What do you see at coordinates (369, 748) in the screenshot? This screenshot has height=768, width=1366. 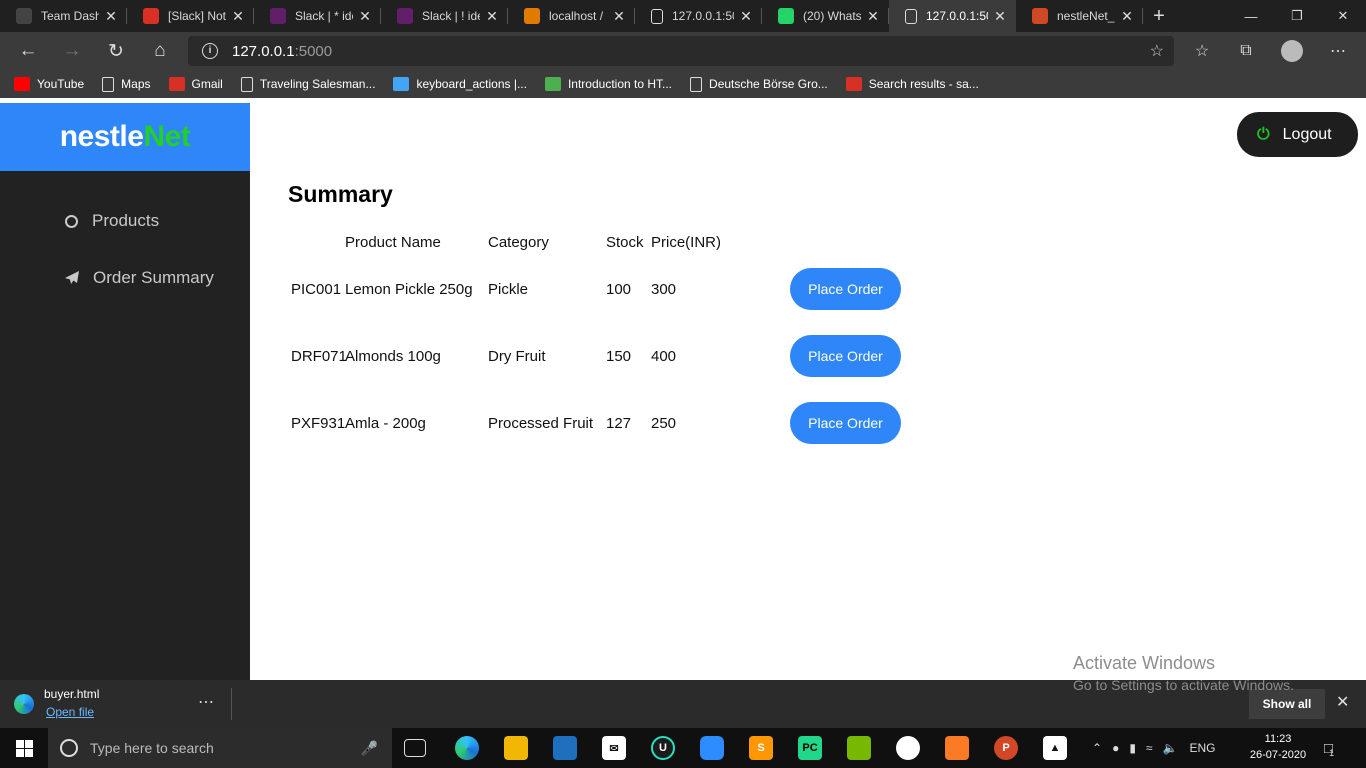 I see `microphone-icon: 🎤` at bounding box center [369, 748].